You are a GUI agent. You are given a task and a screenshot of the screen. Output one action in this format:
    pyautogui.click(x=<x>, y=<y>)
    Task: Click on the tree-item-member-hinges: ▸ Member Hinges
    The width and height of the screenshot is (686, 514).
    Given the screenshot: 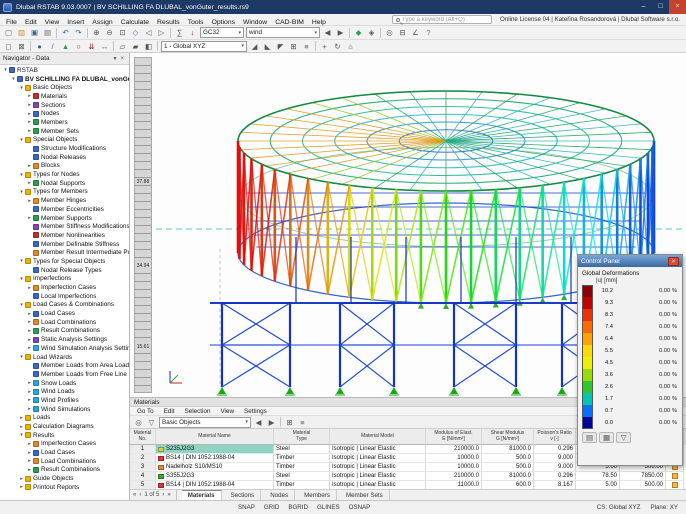 What is the action you would take?
    pyautogui.click(x=64, y=200)
    